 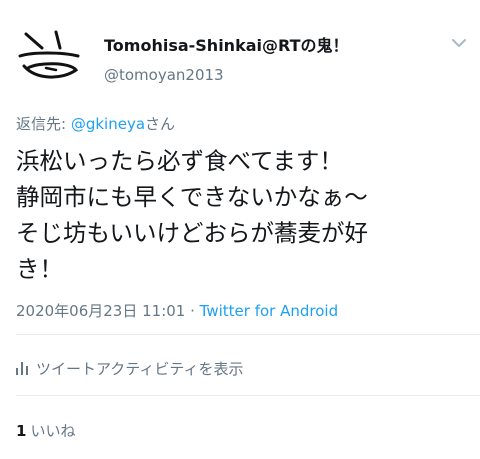 I want to click on reply-mention-link: @gkineya, so click(x=108, y=124).